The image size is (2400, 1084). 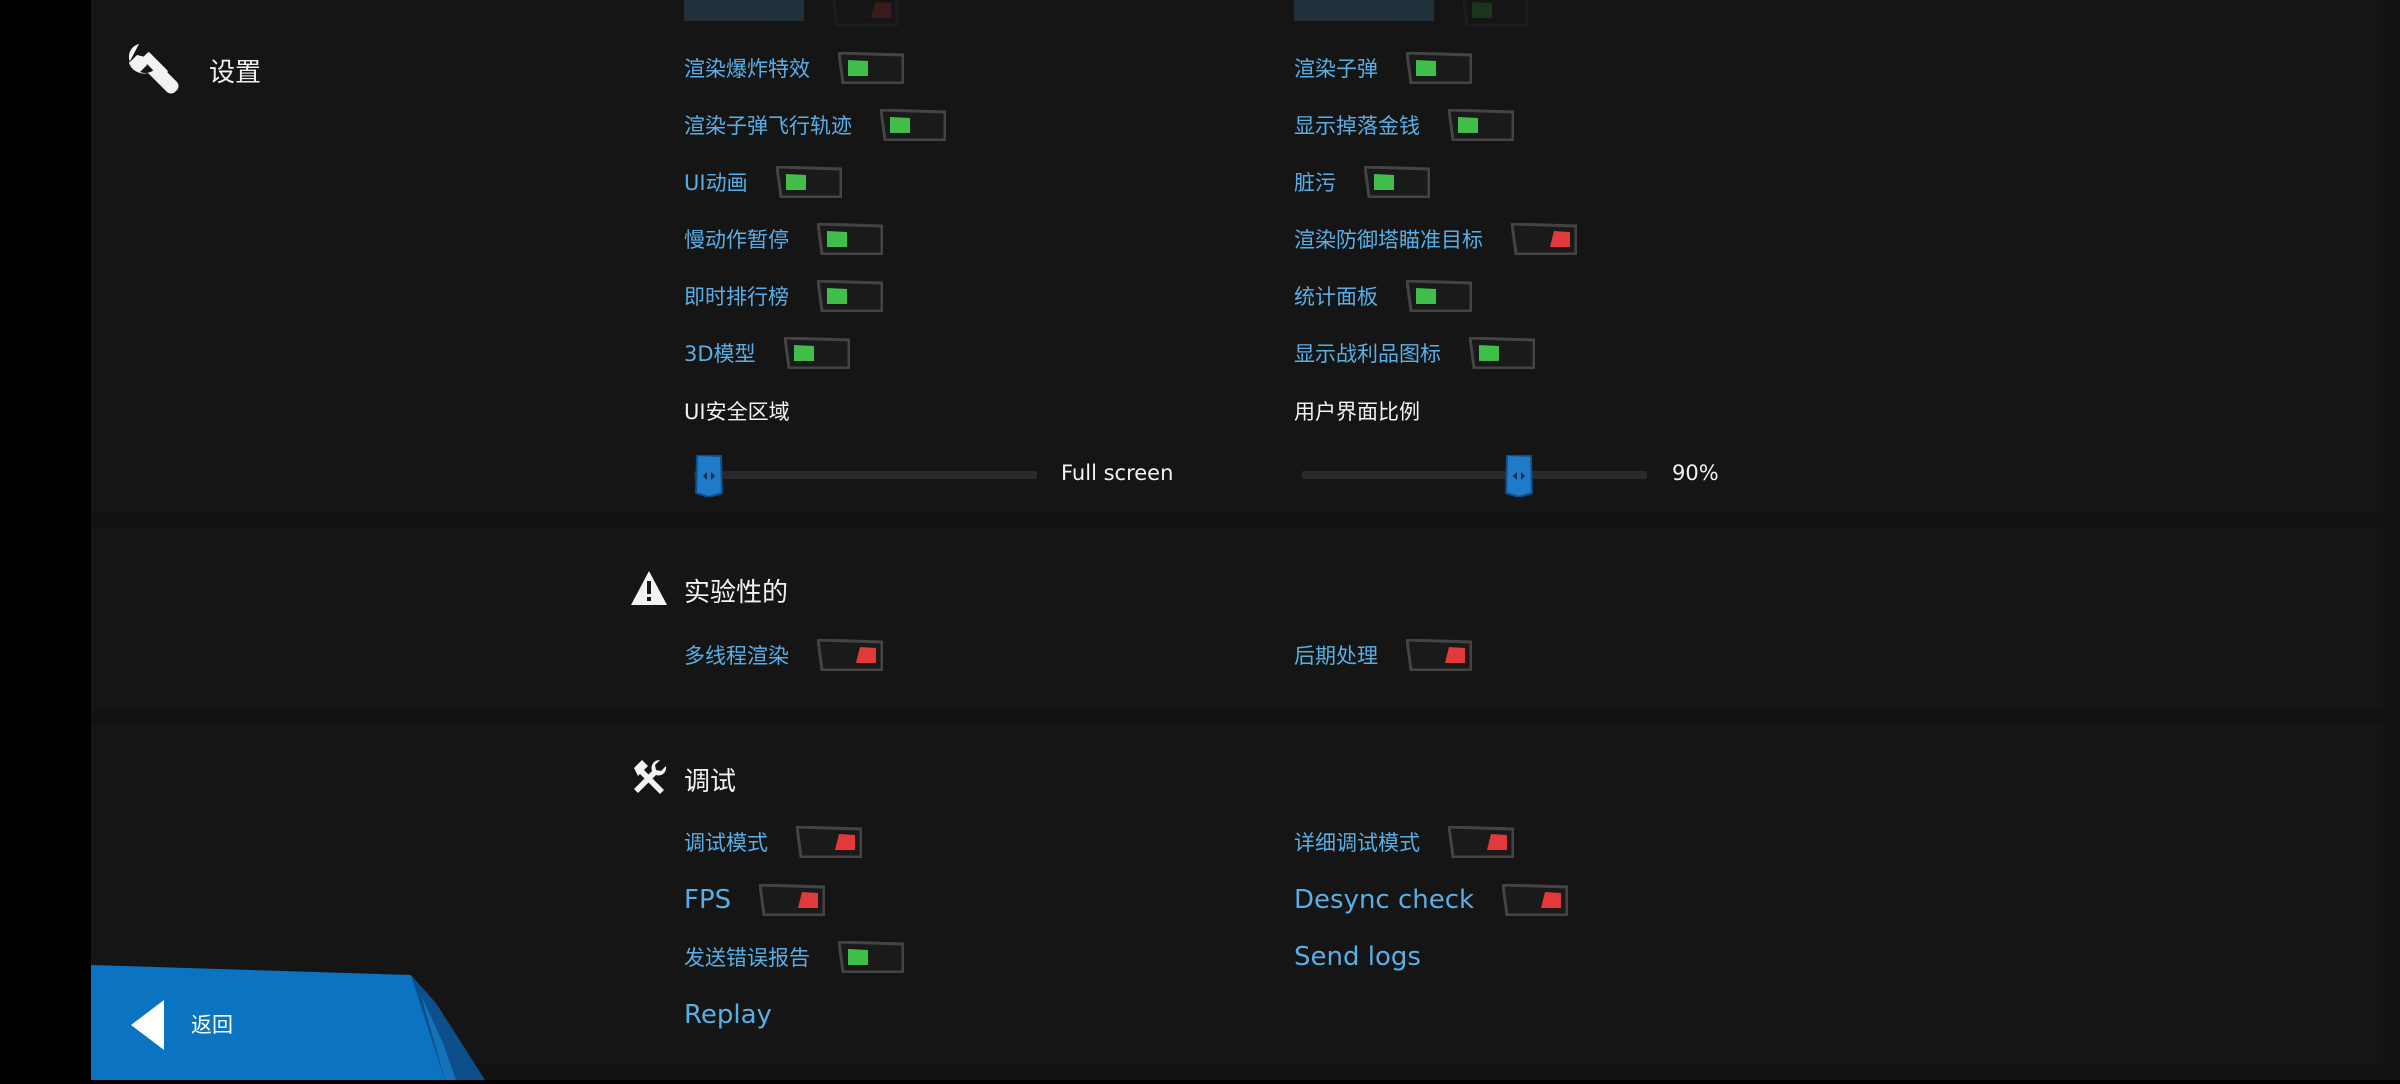 I want to click on left-black-strip, so click(x=45, y=540).